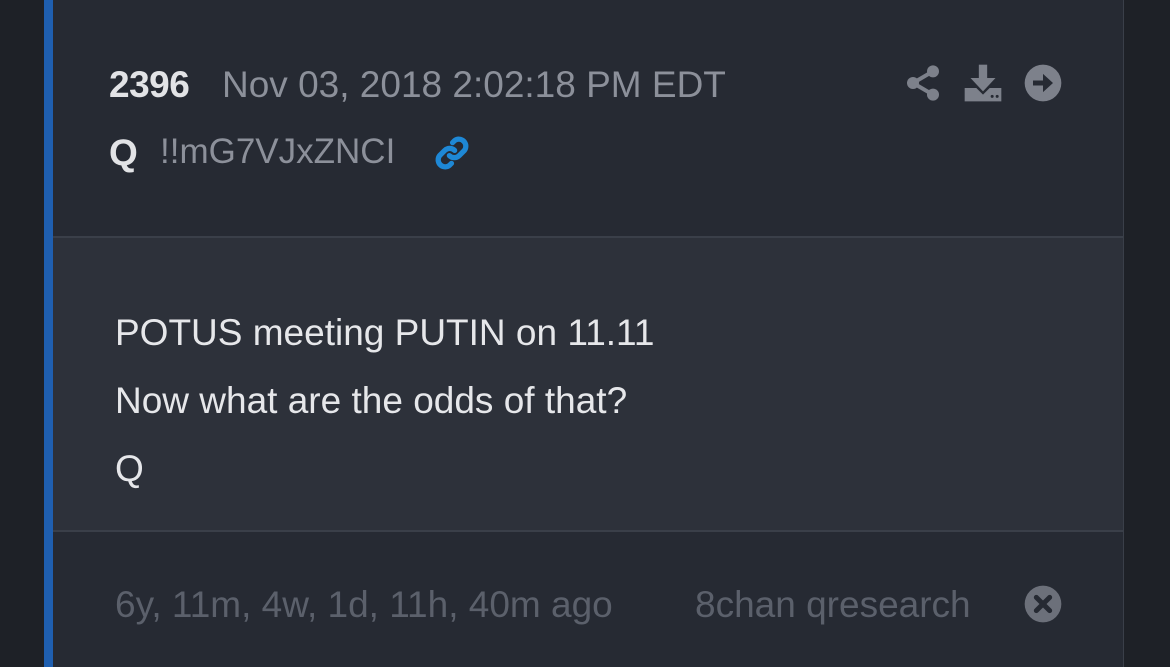 This screenshot has height=667, width=1170. What do you see at coordinates (1043, 83) in the screenshot?
I see `arrow-right-circle-icon` at bounding box center [1043, 83].